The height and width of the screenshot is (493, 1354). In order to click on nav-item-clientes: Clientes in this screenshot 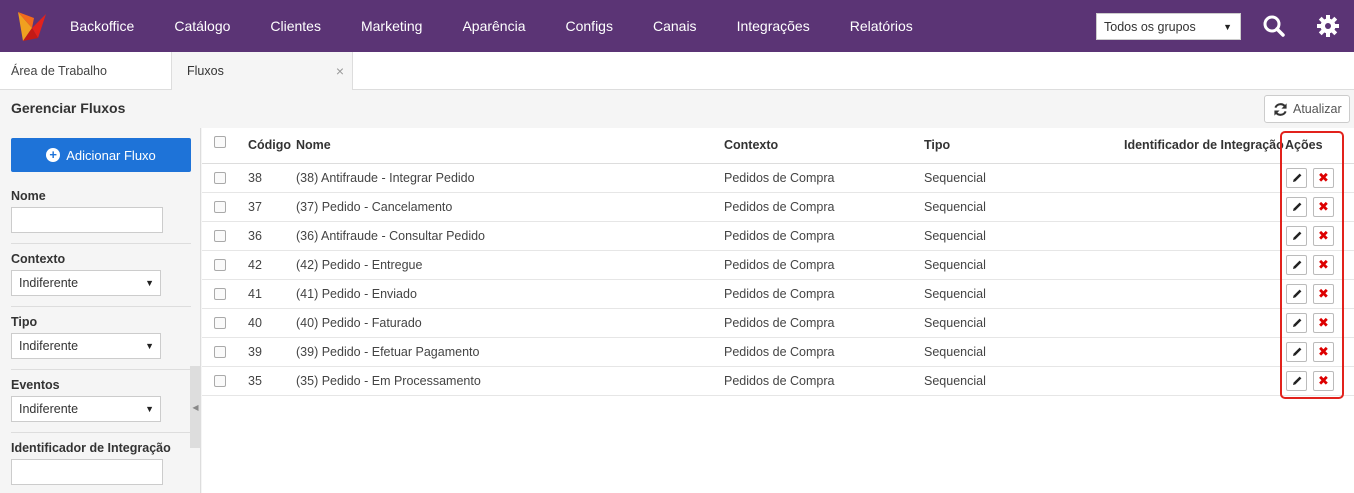, I will do `click(295, 26)`.